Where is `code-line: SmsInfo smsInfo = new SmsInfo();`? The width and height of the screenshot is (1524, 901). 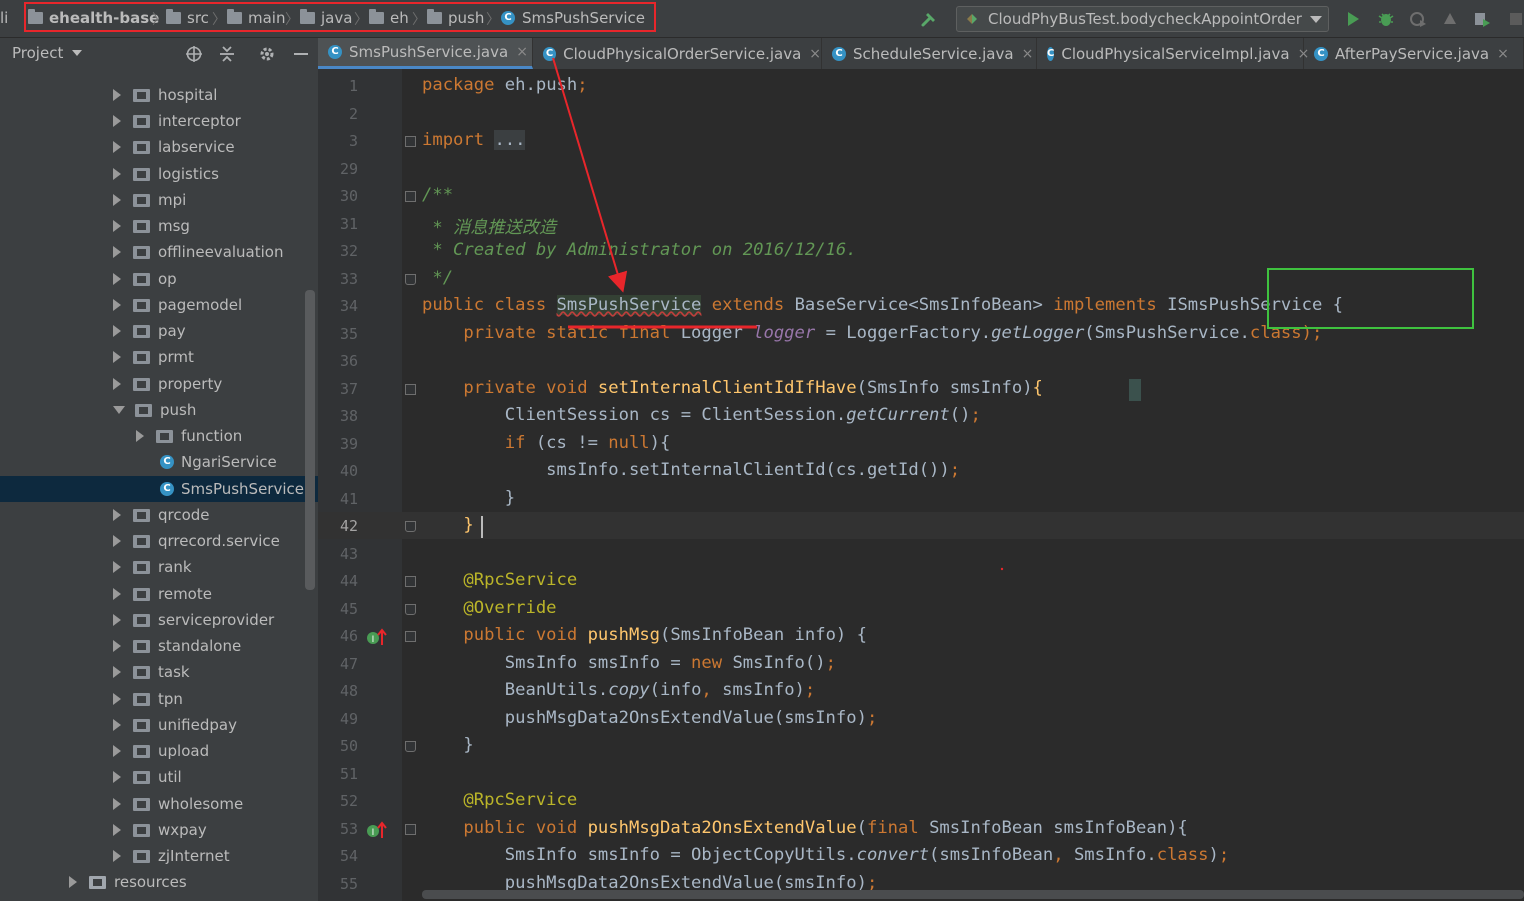 code-line: SmsInfo smsInfo = new SmsInfo(); is located at coordinates (629, 663).